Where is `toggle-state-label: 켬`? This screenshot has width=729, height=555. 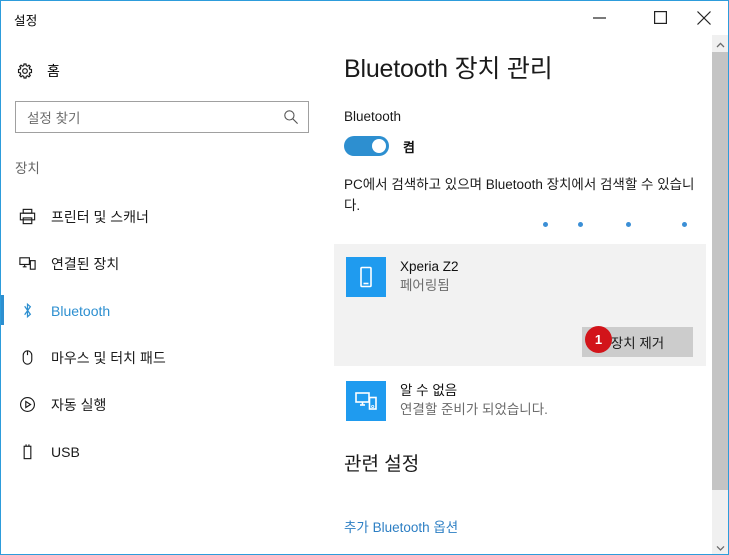
toggle-state-label: 켬 is located at coordinates (409, 147).